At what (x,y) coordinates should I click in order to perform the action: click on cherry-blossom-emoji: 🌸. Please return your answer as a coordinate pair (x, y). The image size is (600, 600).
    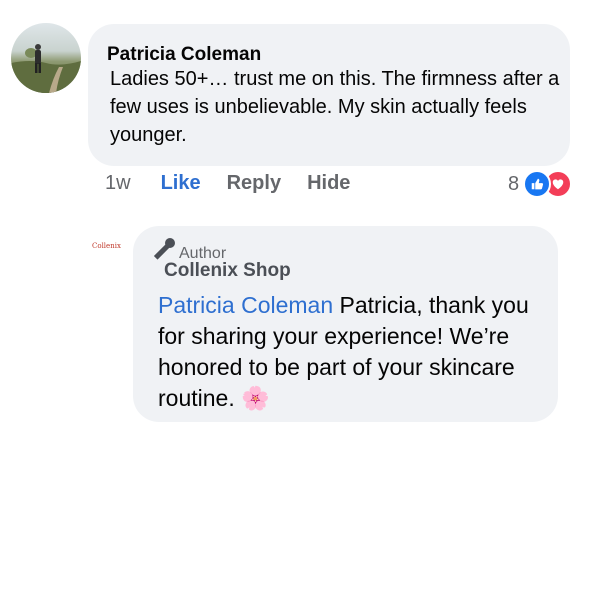
    Looking at the image, I should click on (255, 398).